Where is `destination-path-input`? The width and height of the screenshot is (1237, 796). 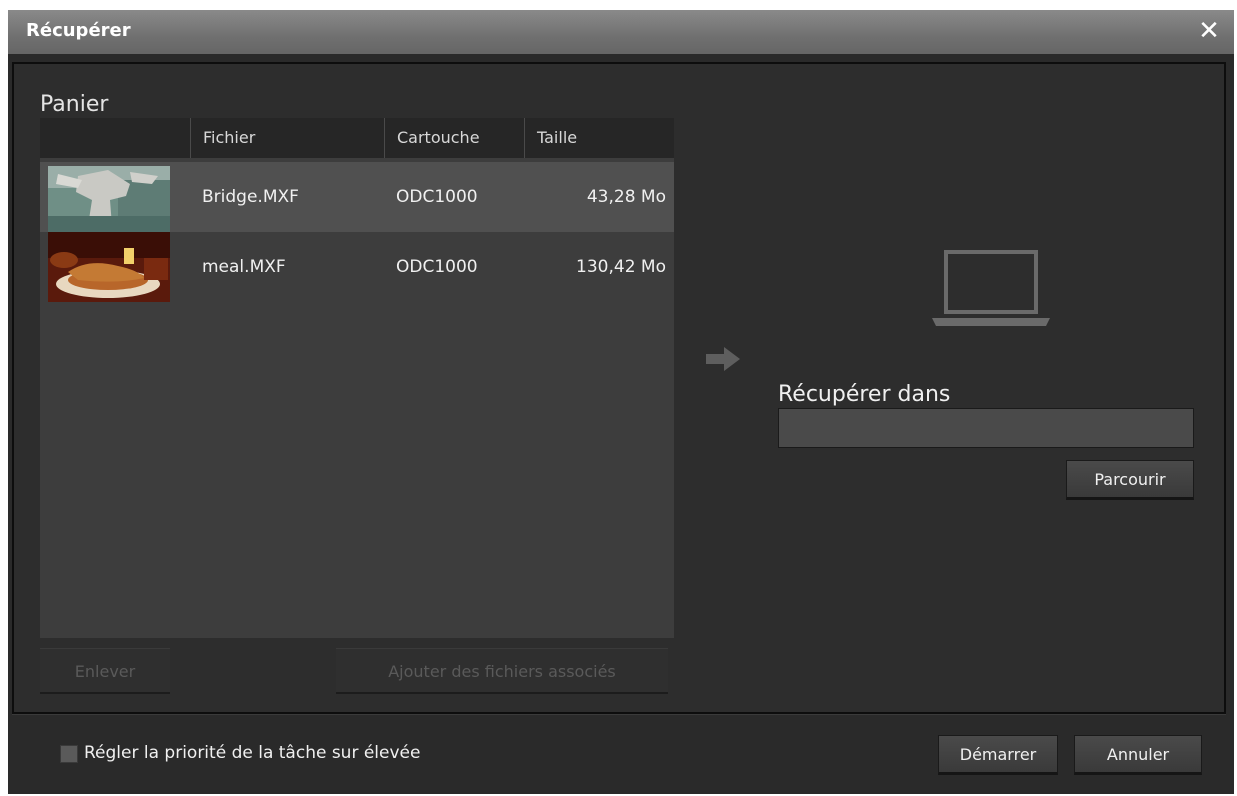
destination-path-input is located at coordinates (986, 428).